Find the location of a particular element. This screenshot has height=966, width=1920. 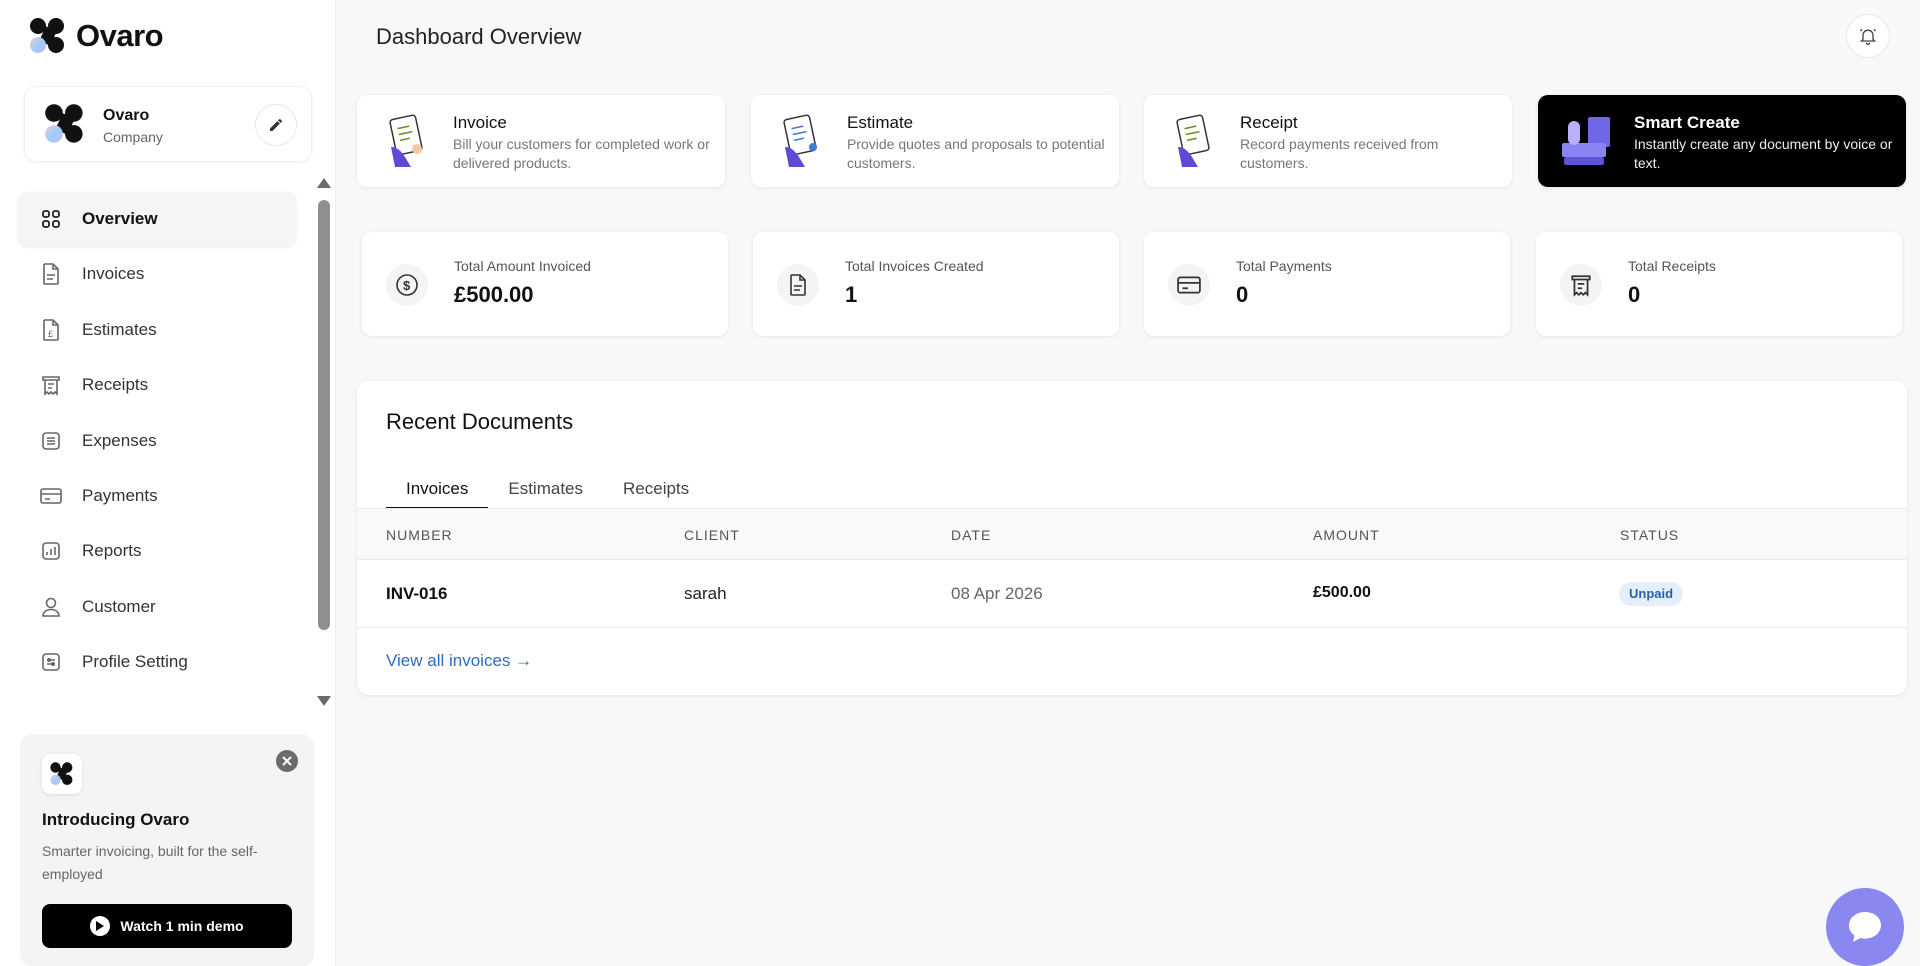

sidebar-item-label: Payments is located at coordinates (120, 495).